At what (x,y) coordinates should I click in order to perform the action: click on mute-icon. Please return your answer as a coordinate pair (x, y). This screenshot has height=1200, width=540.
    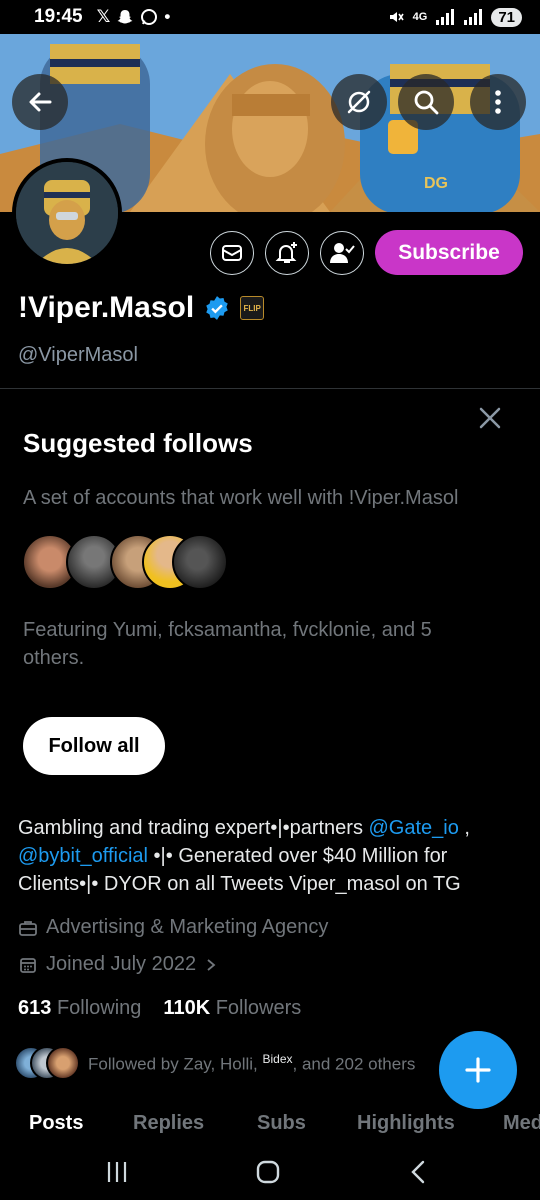
    Looking at the image, I should click on (396, 17).